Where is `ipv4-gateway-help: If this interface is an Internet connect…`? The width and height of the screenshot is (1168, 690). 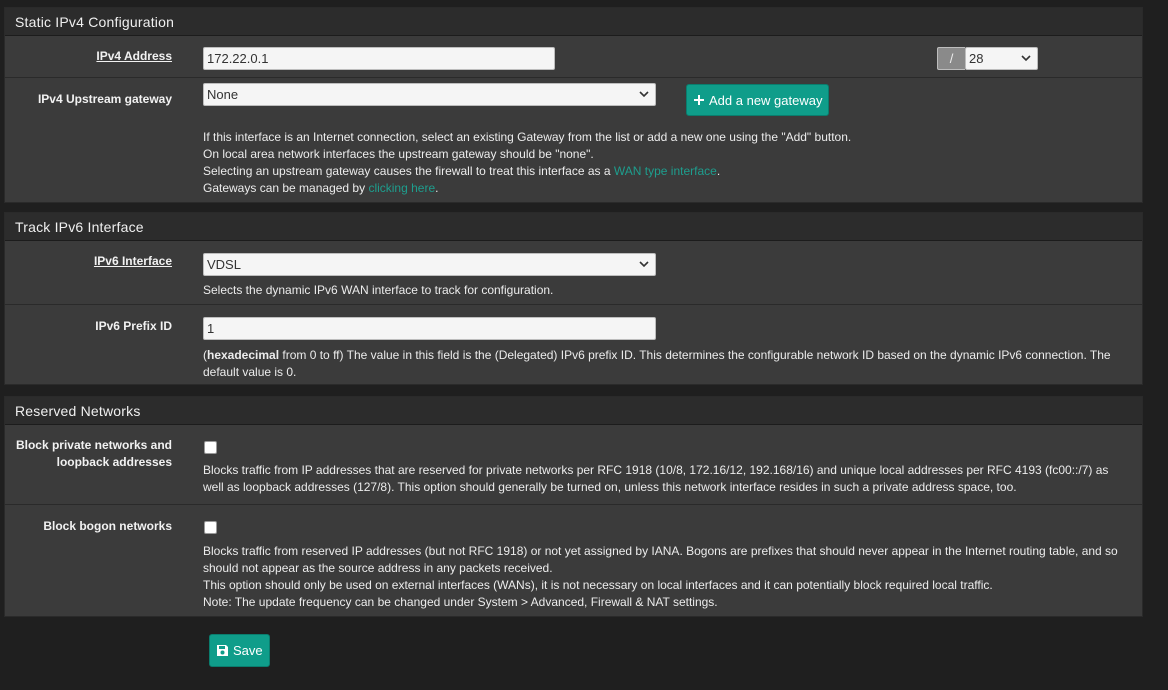
ipv4-gateway-help: If this interface is an Internet connect… is located at coordinates (663, 163).